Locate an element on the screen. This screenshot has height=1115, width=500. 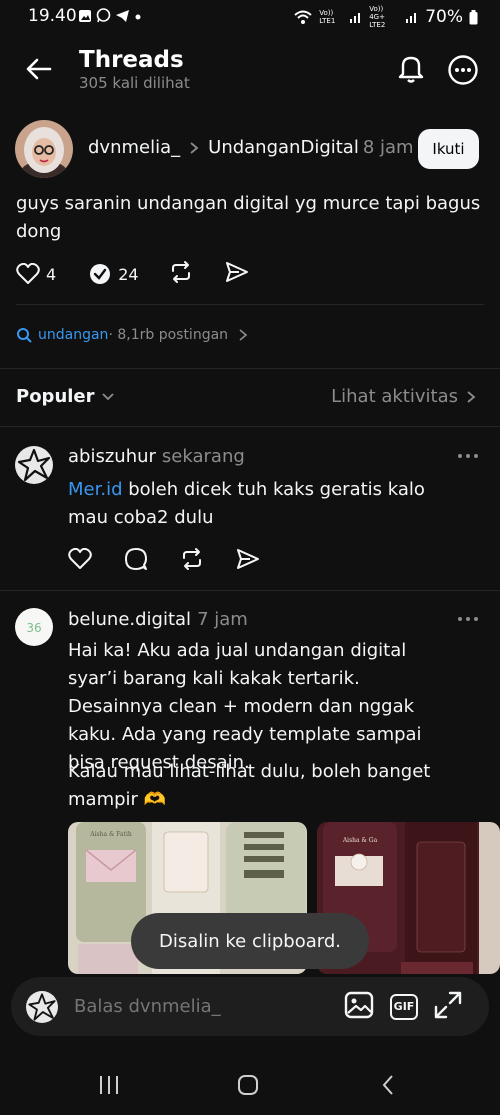
reply-button is located at coordinates (136, 561).